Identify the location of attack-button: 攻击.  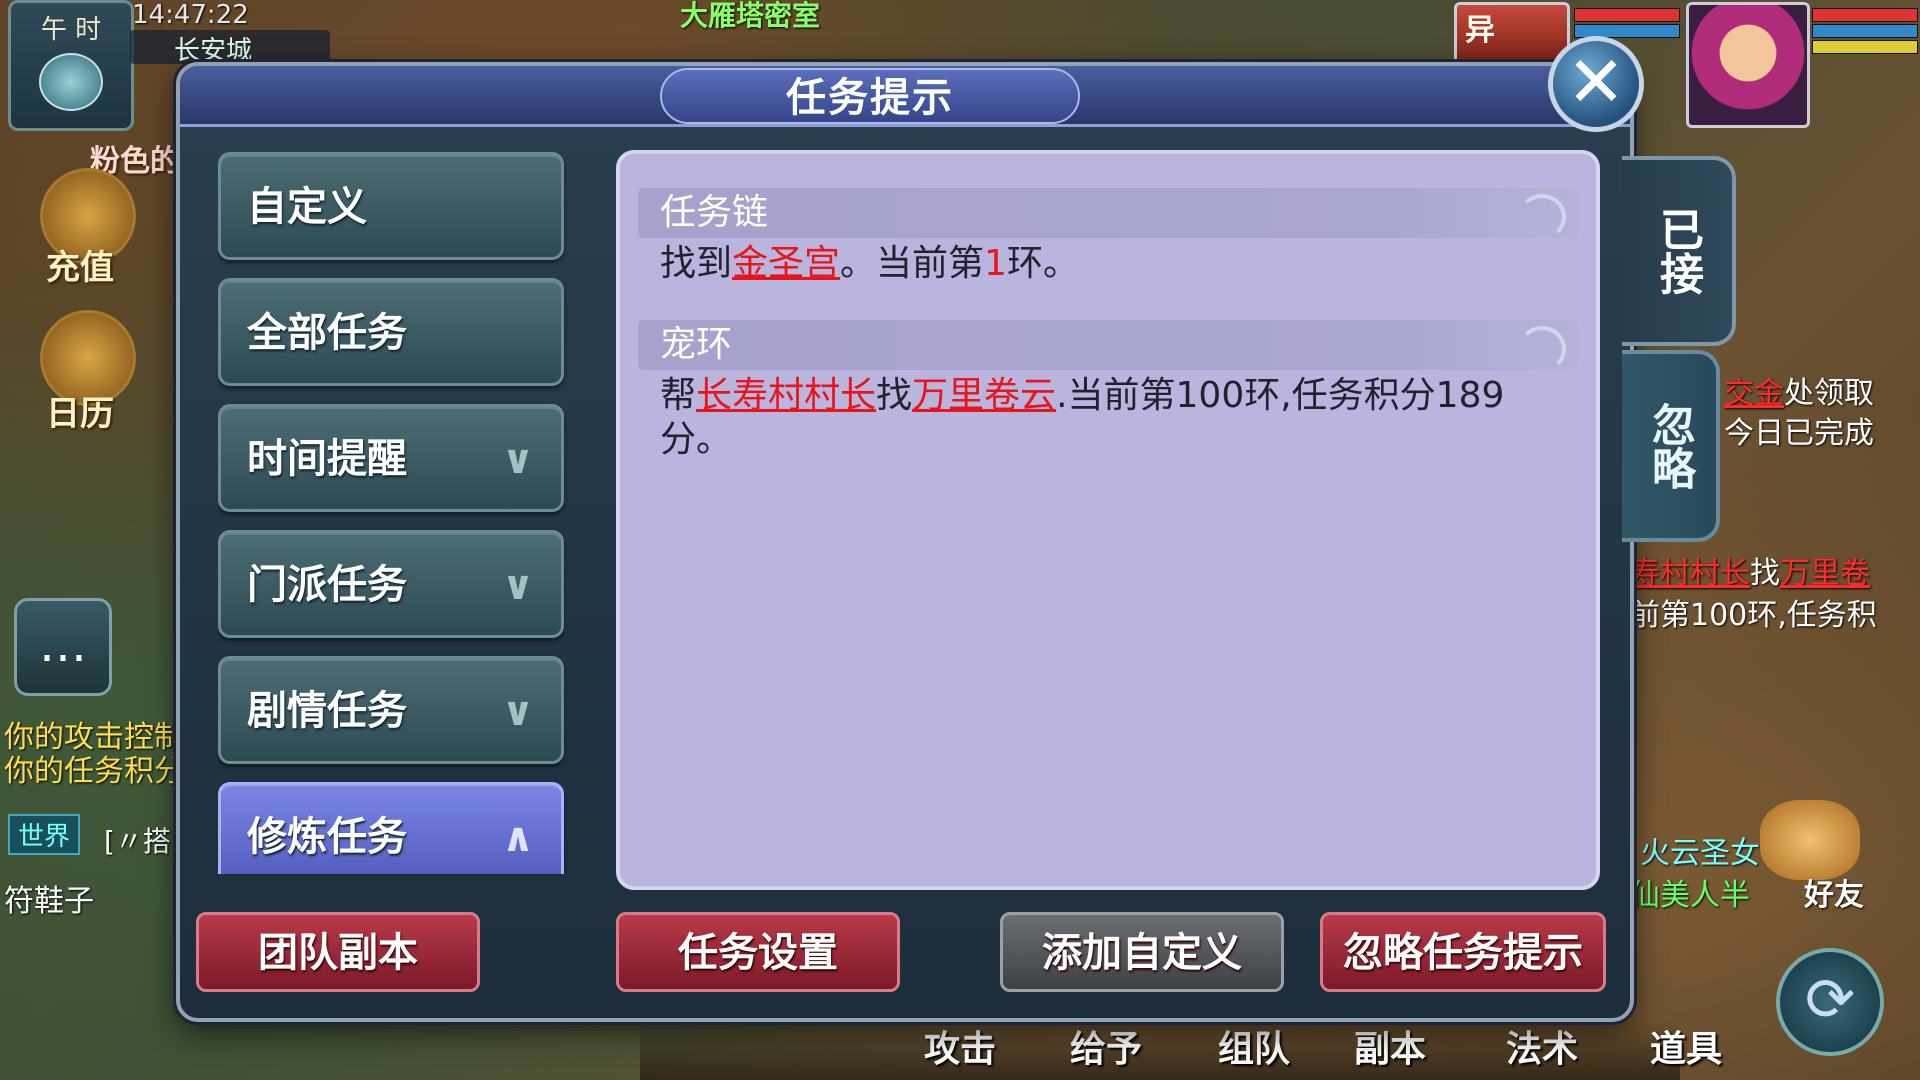
(960, 1046).